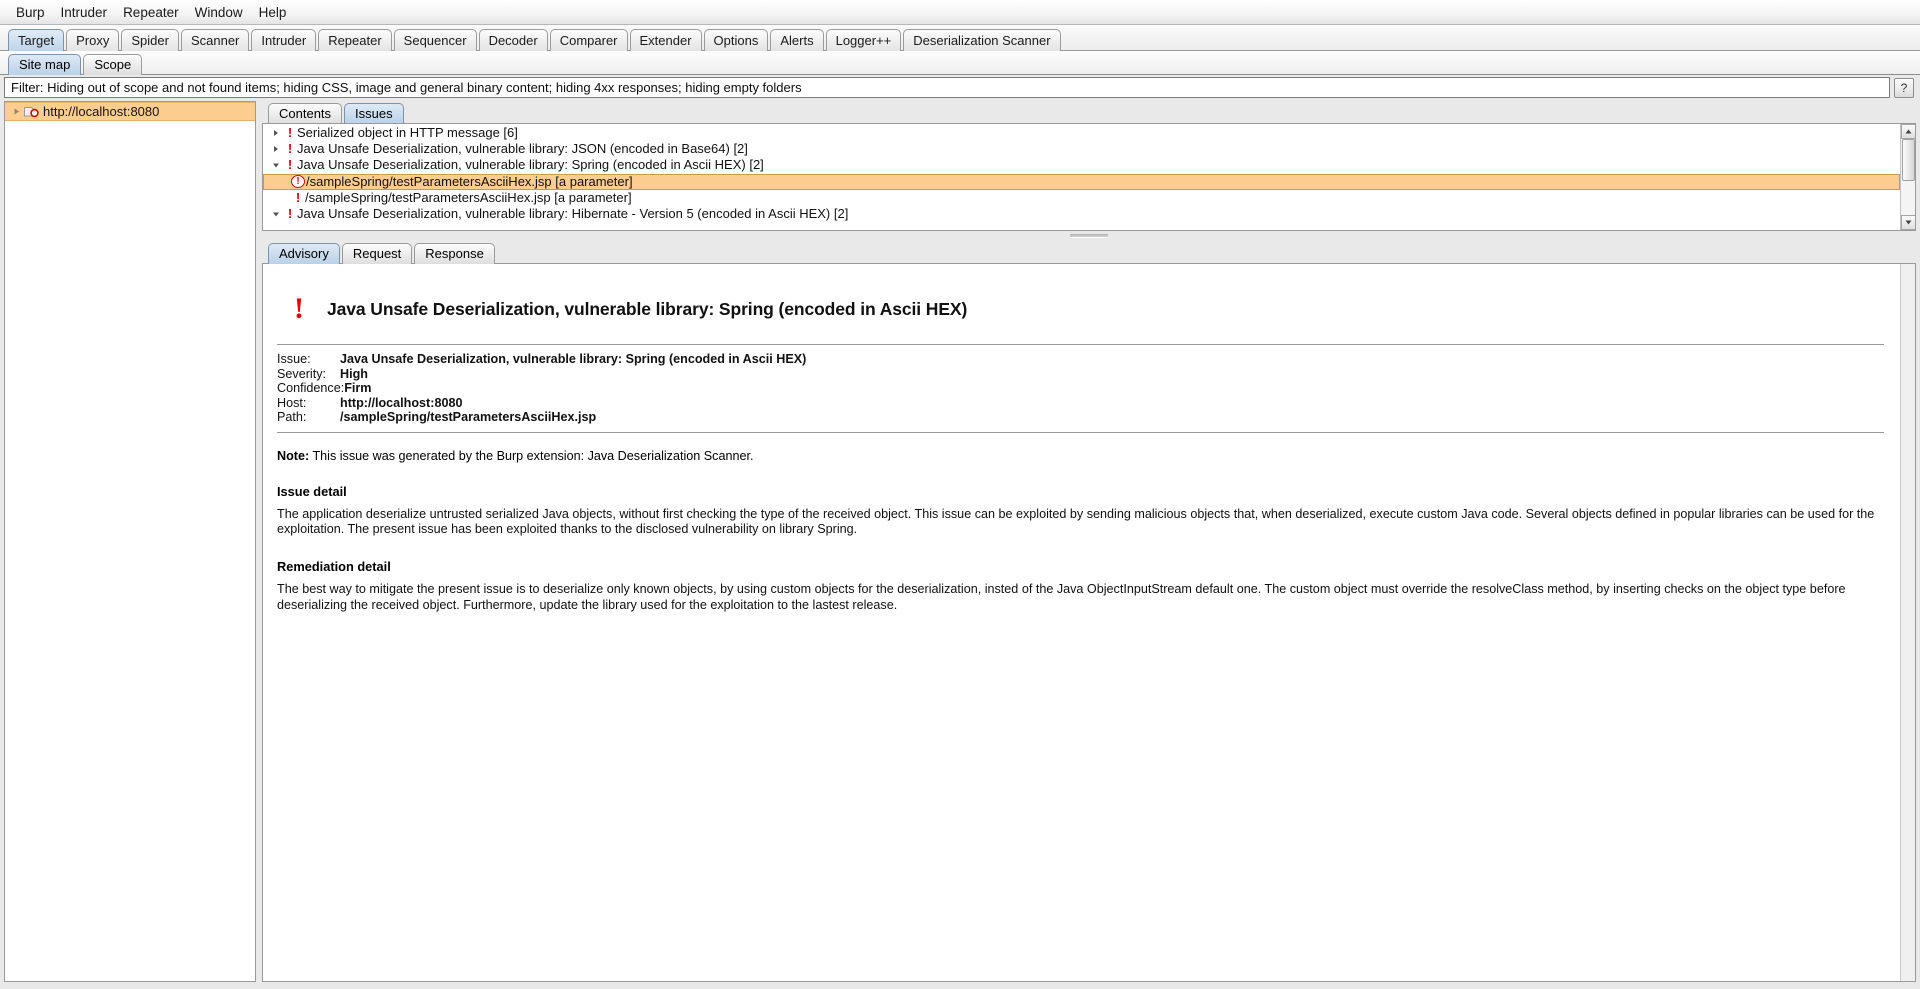  I want to click on tab-options: Options, so click(736, 40).